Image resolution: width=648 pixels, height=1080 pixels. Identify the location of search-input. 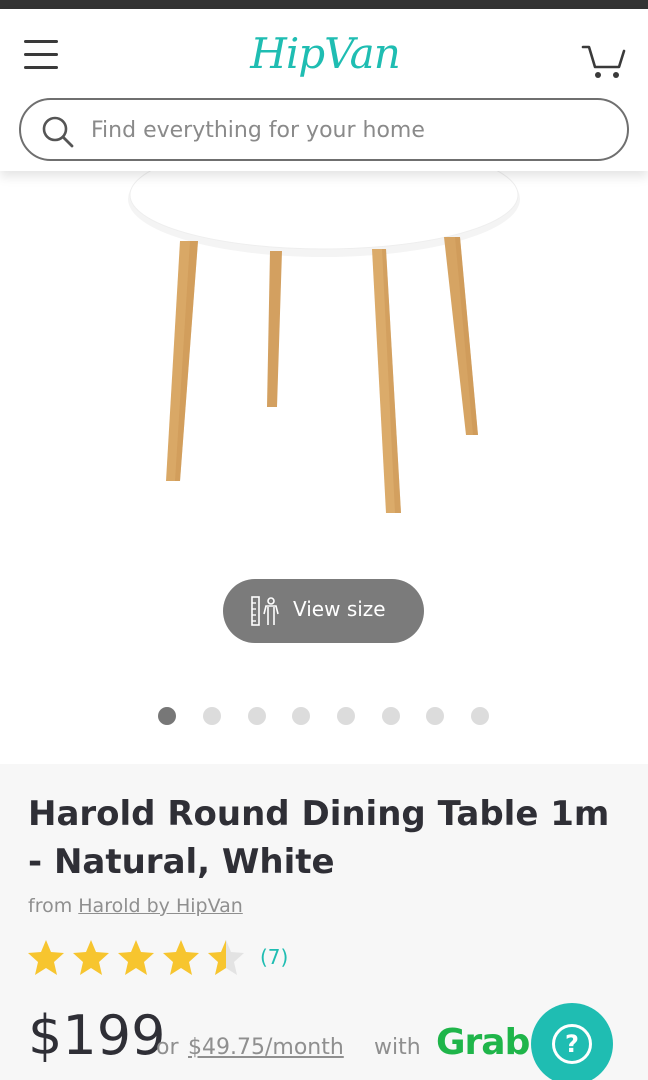
(351, 130).